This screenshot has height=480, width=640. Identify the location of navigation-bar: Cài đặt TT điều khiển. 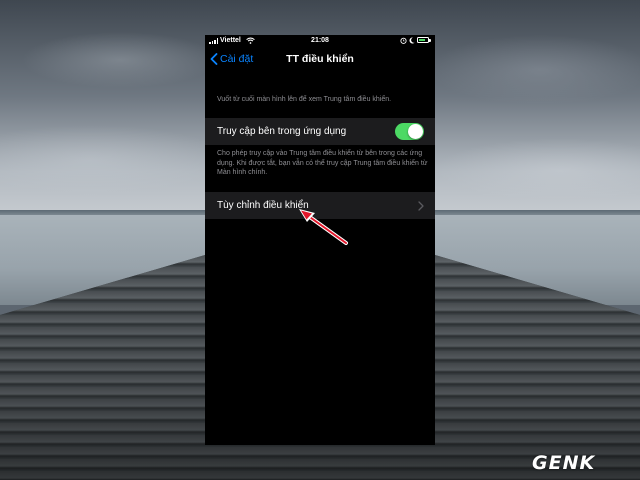
(320, 59).